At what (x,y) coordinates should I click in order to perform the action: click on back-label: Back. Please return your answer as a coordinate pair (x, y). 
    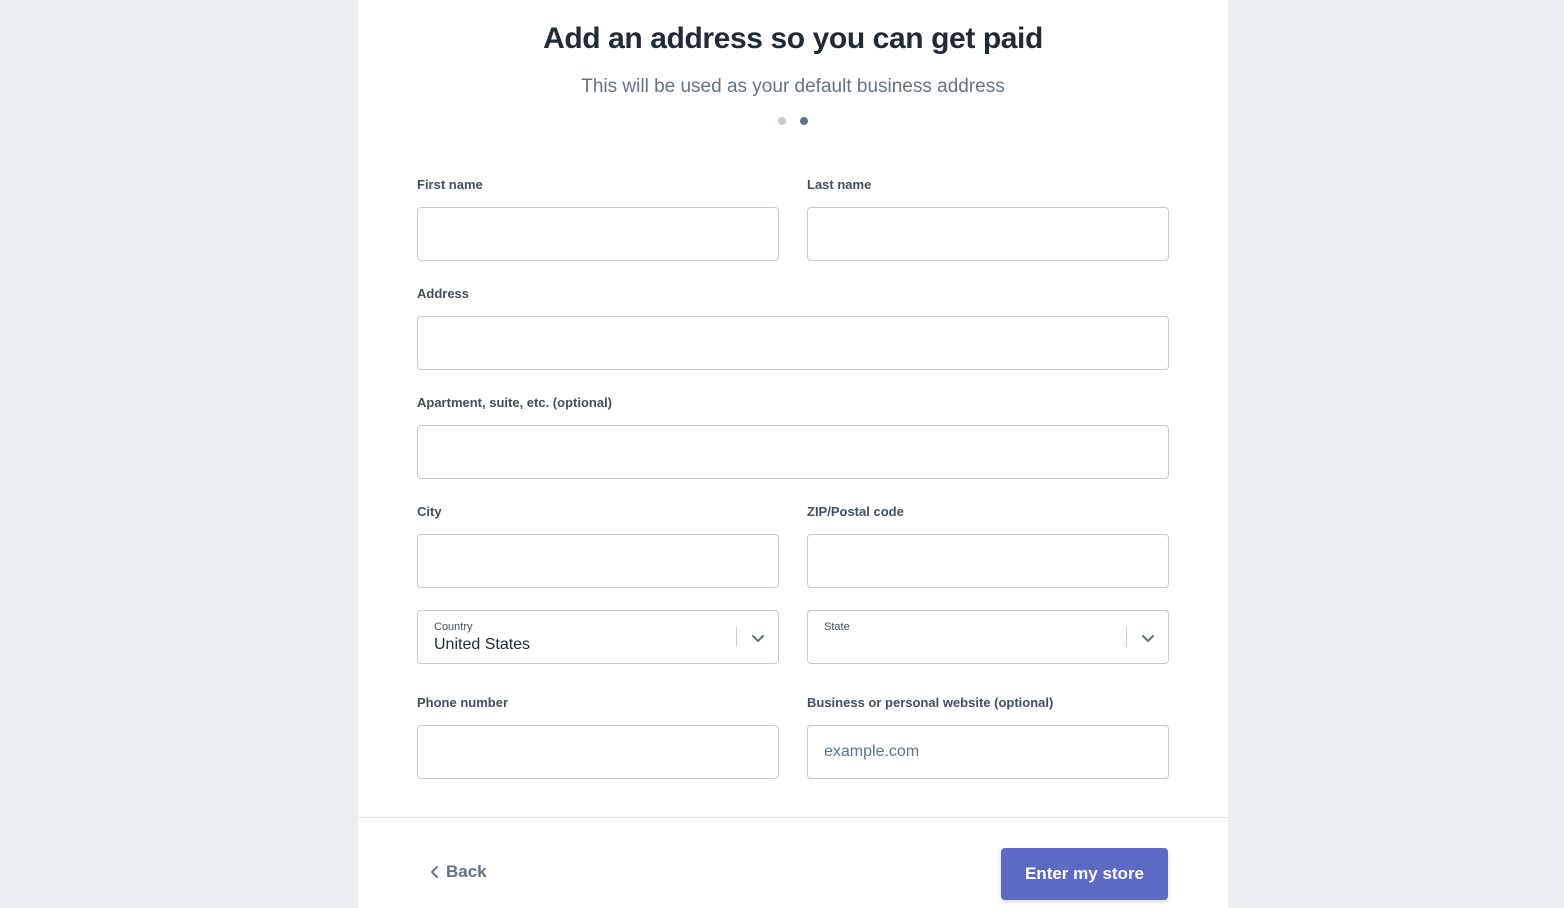
    Looking at the image, I should click on (466, 871).